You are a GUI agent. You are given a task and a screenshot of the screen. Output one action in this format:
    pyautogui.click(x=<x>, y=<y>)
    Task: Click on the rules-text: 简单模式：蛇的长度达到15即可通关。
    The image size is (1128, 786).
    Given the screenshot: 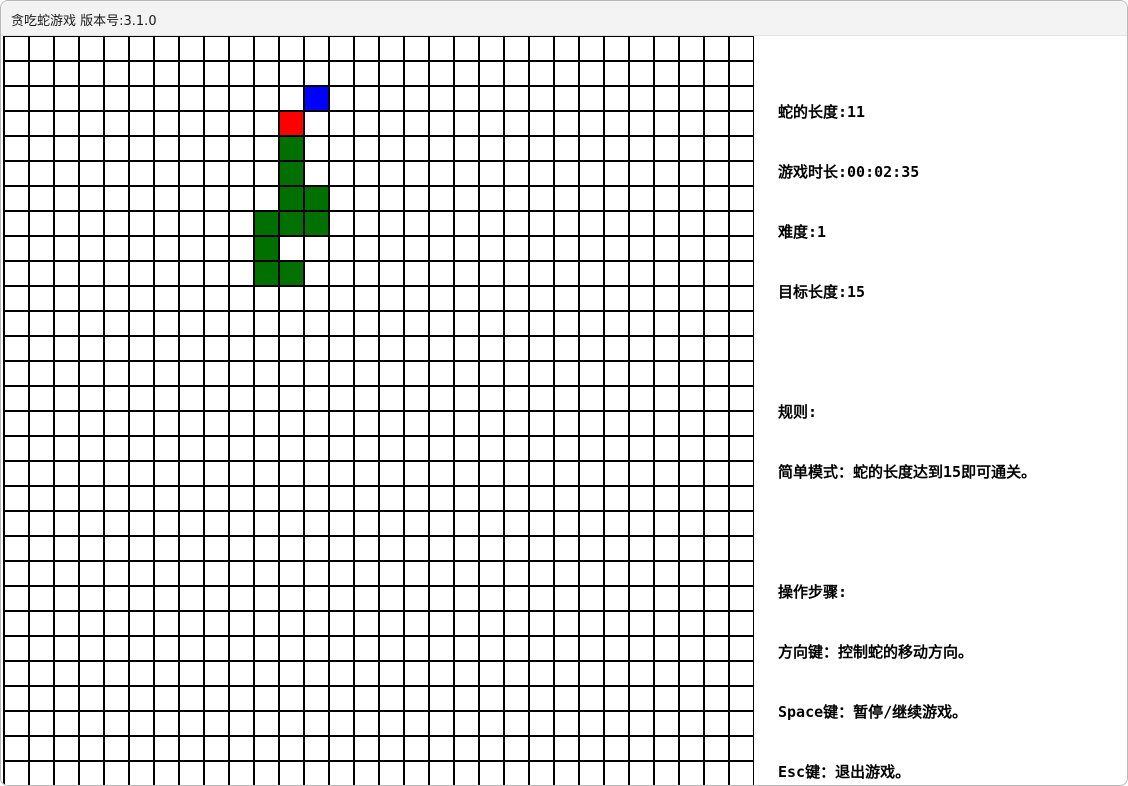 What is the action you would take?
    pyautogui.click(x=907, y=472)
    